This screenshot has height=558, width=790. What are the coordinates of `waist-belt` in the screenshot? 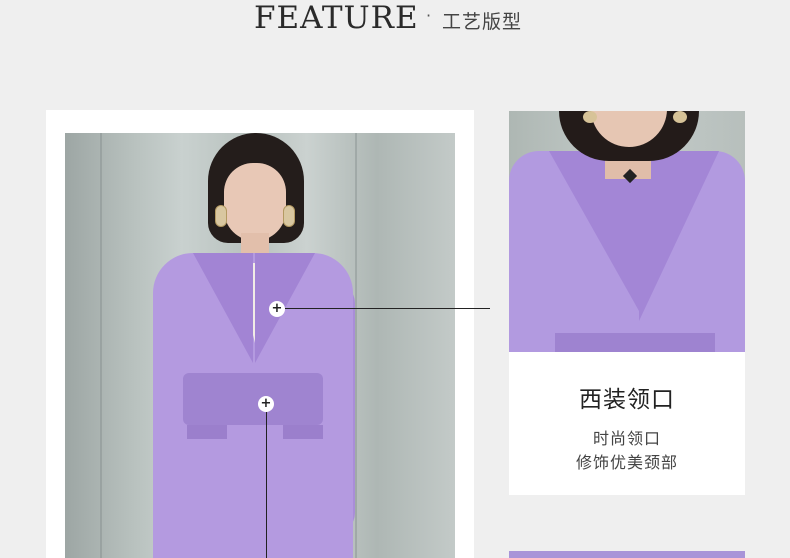 It's located at (253, 399).